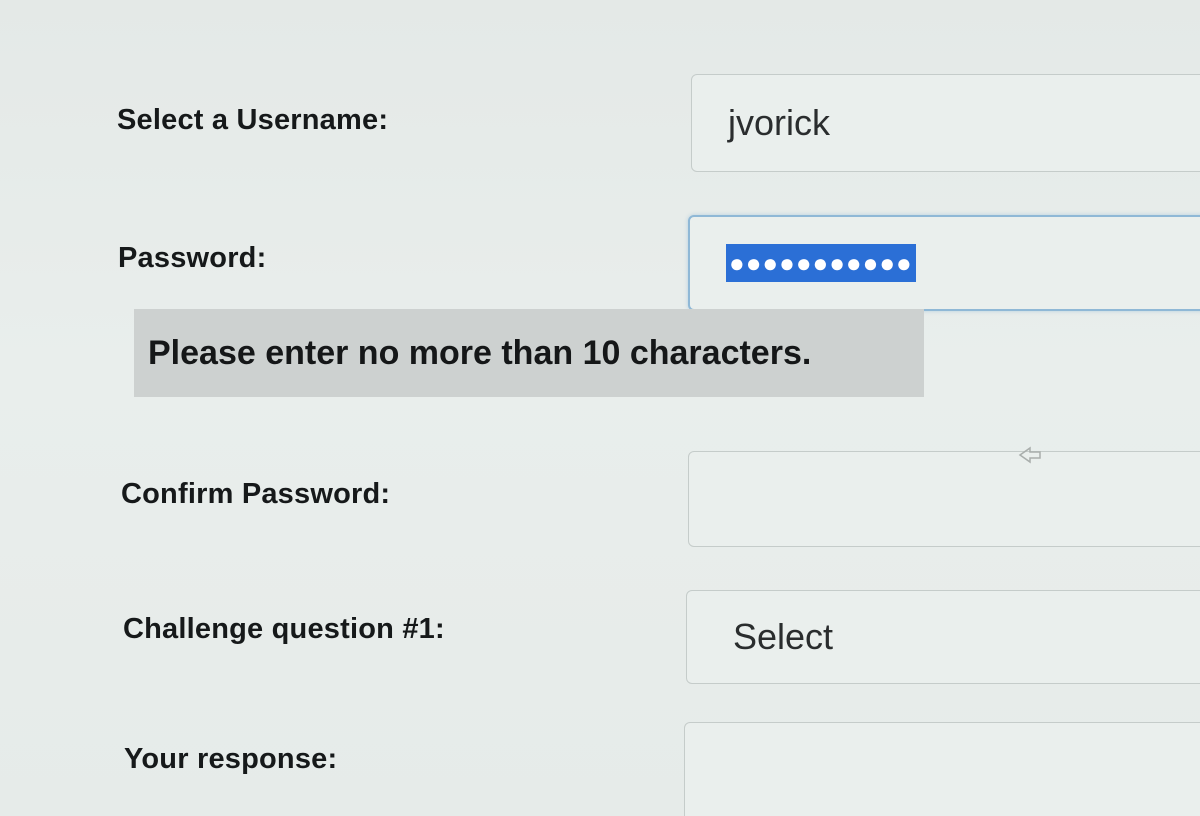  I want to click on challenge-question-select: Select, so click(943, 637).